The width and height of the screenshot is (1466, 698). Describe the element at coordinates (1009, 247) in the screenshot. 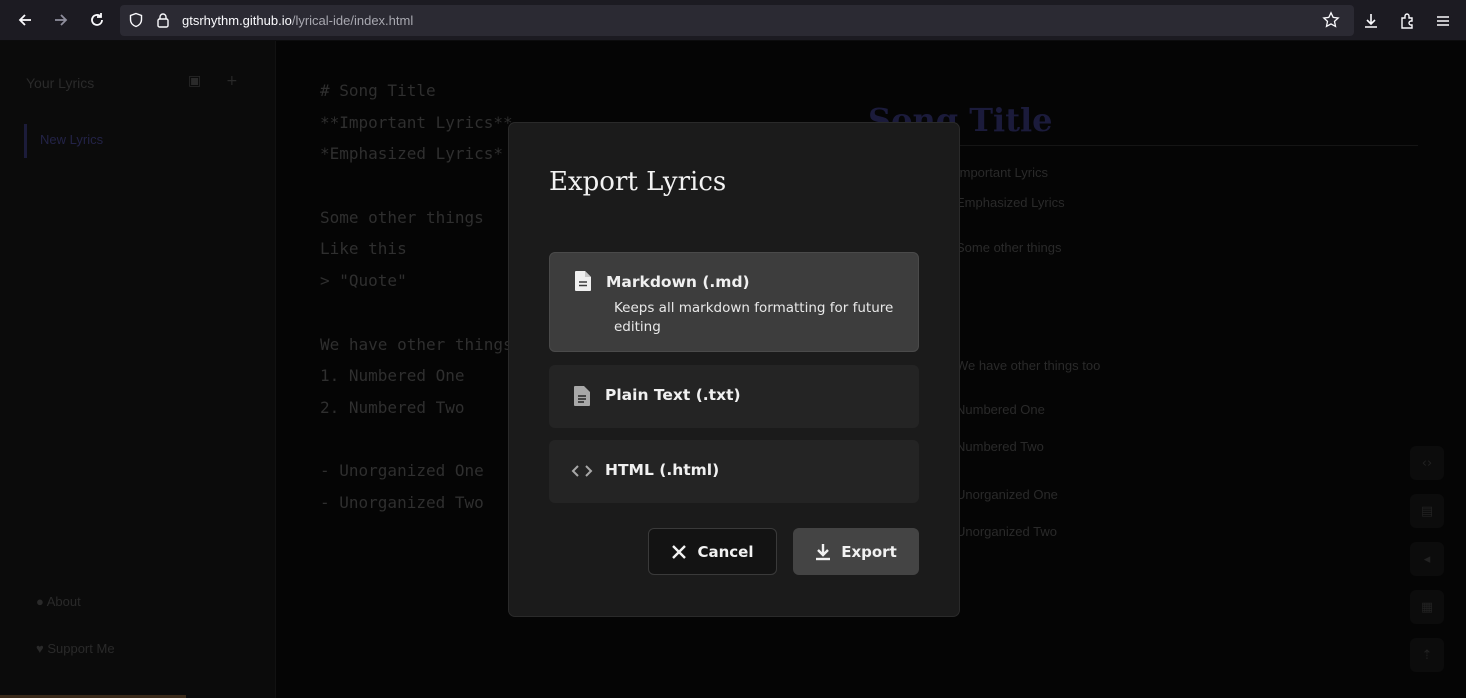

I see `preview-line: Some other things` at that location.